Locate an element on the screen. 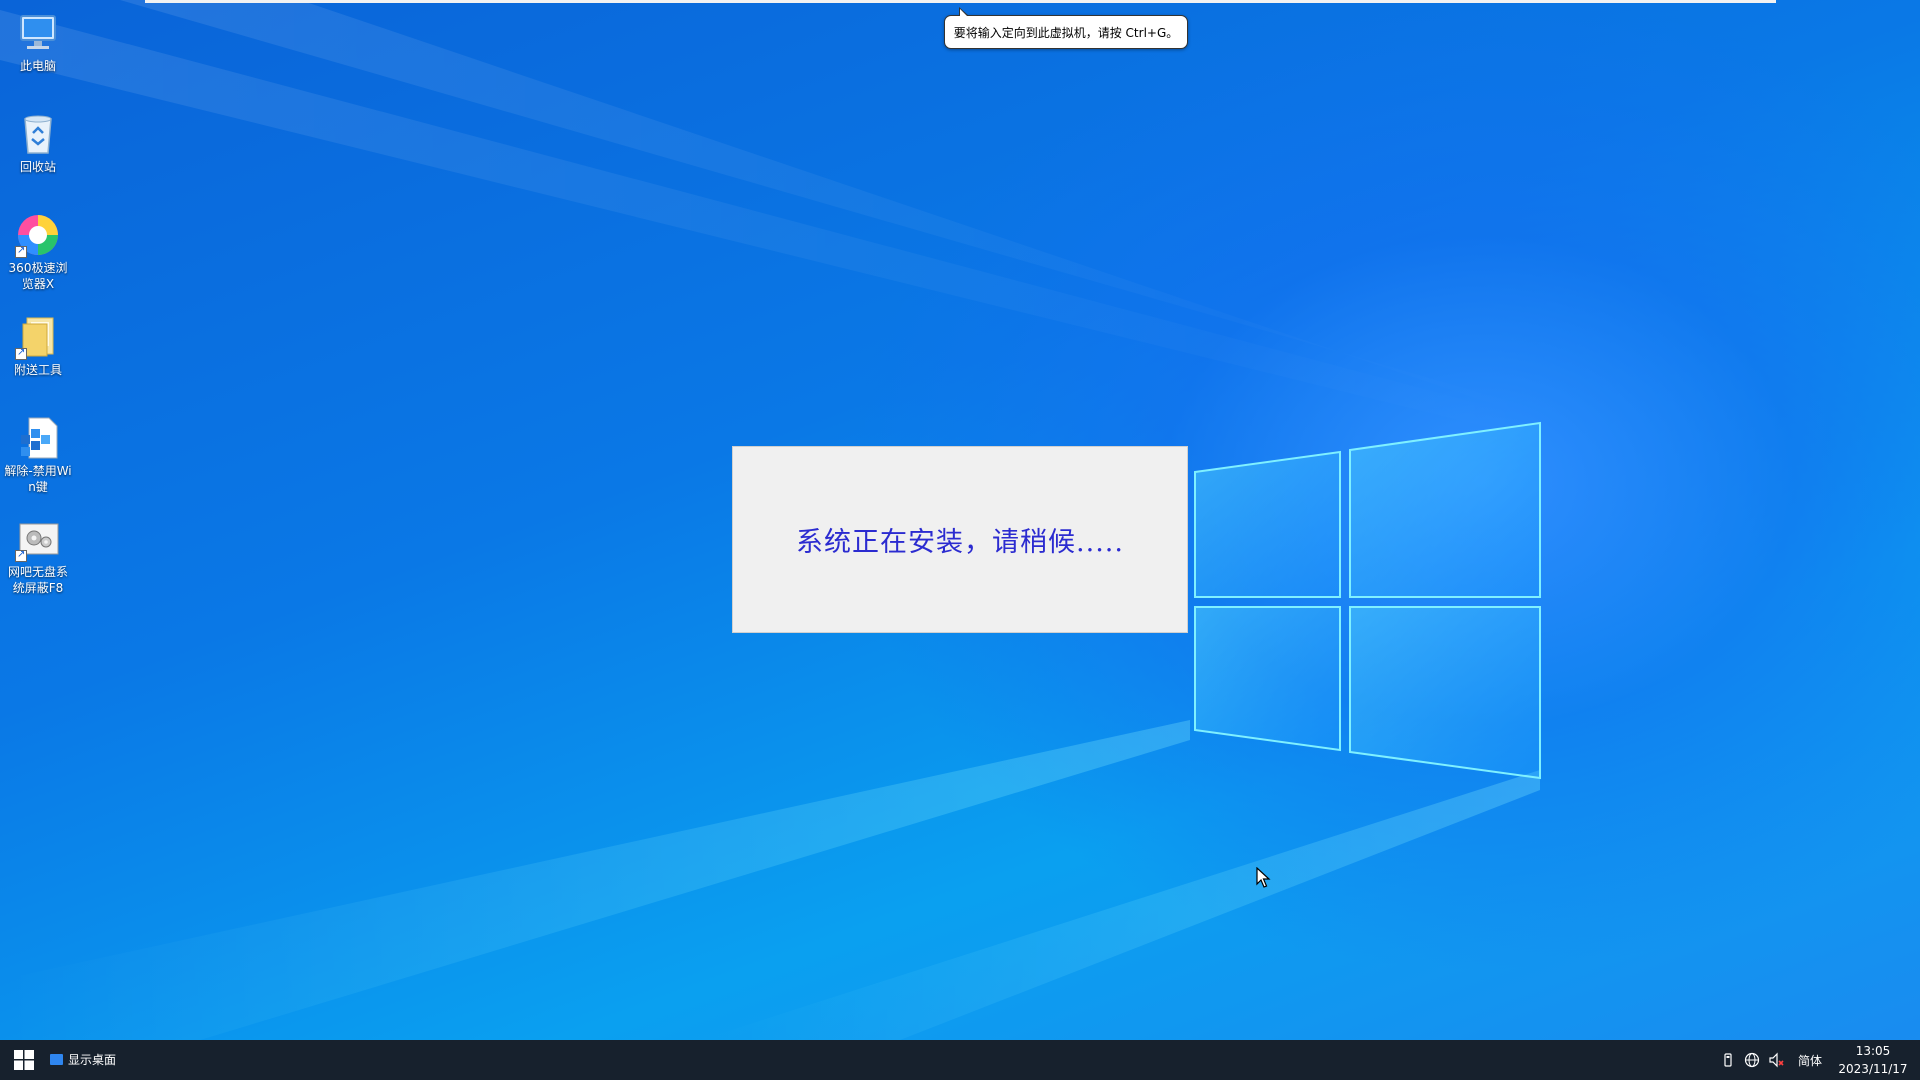  clock: 13:05 2023/11/17 is located at coordinates (1873, 1060).